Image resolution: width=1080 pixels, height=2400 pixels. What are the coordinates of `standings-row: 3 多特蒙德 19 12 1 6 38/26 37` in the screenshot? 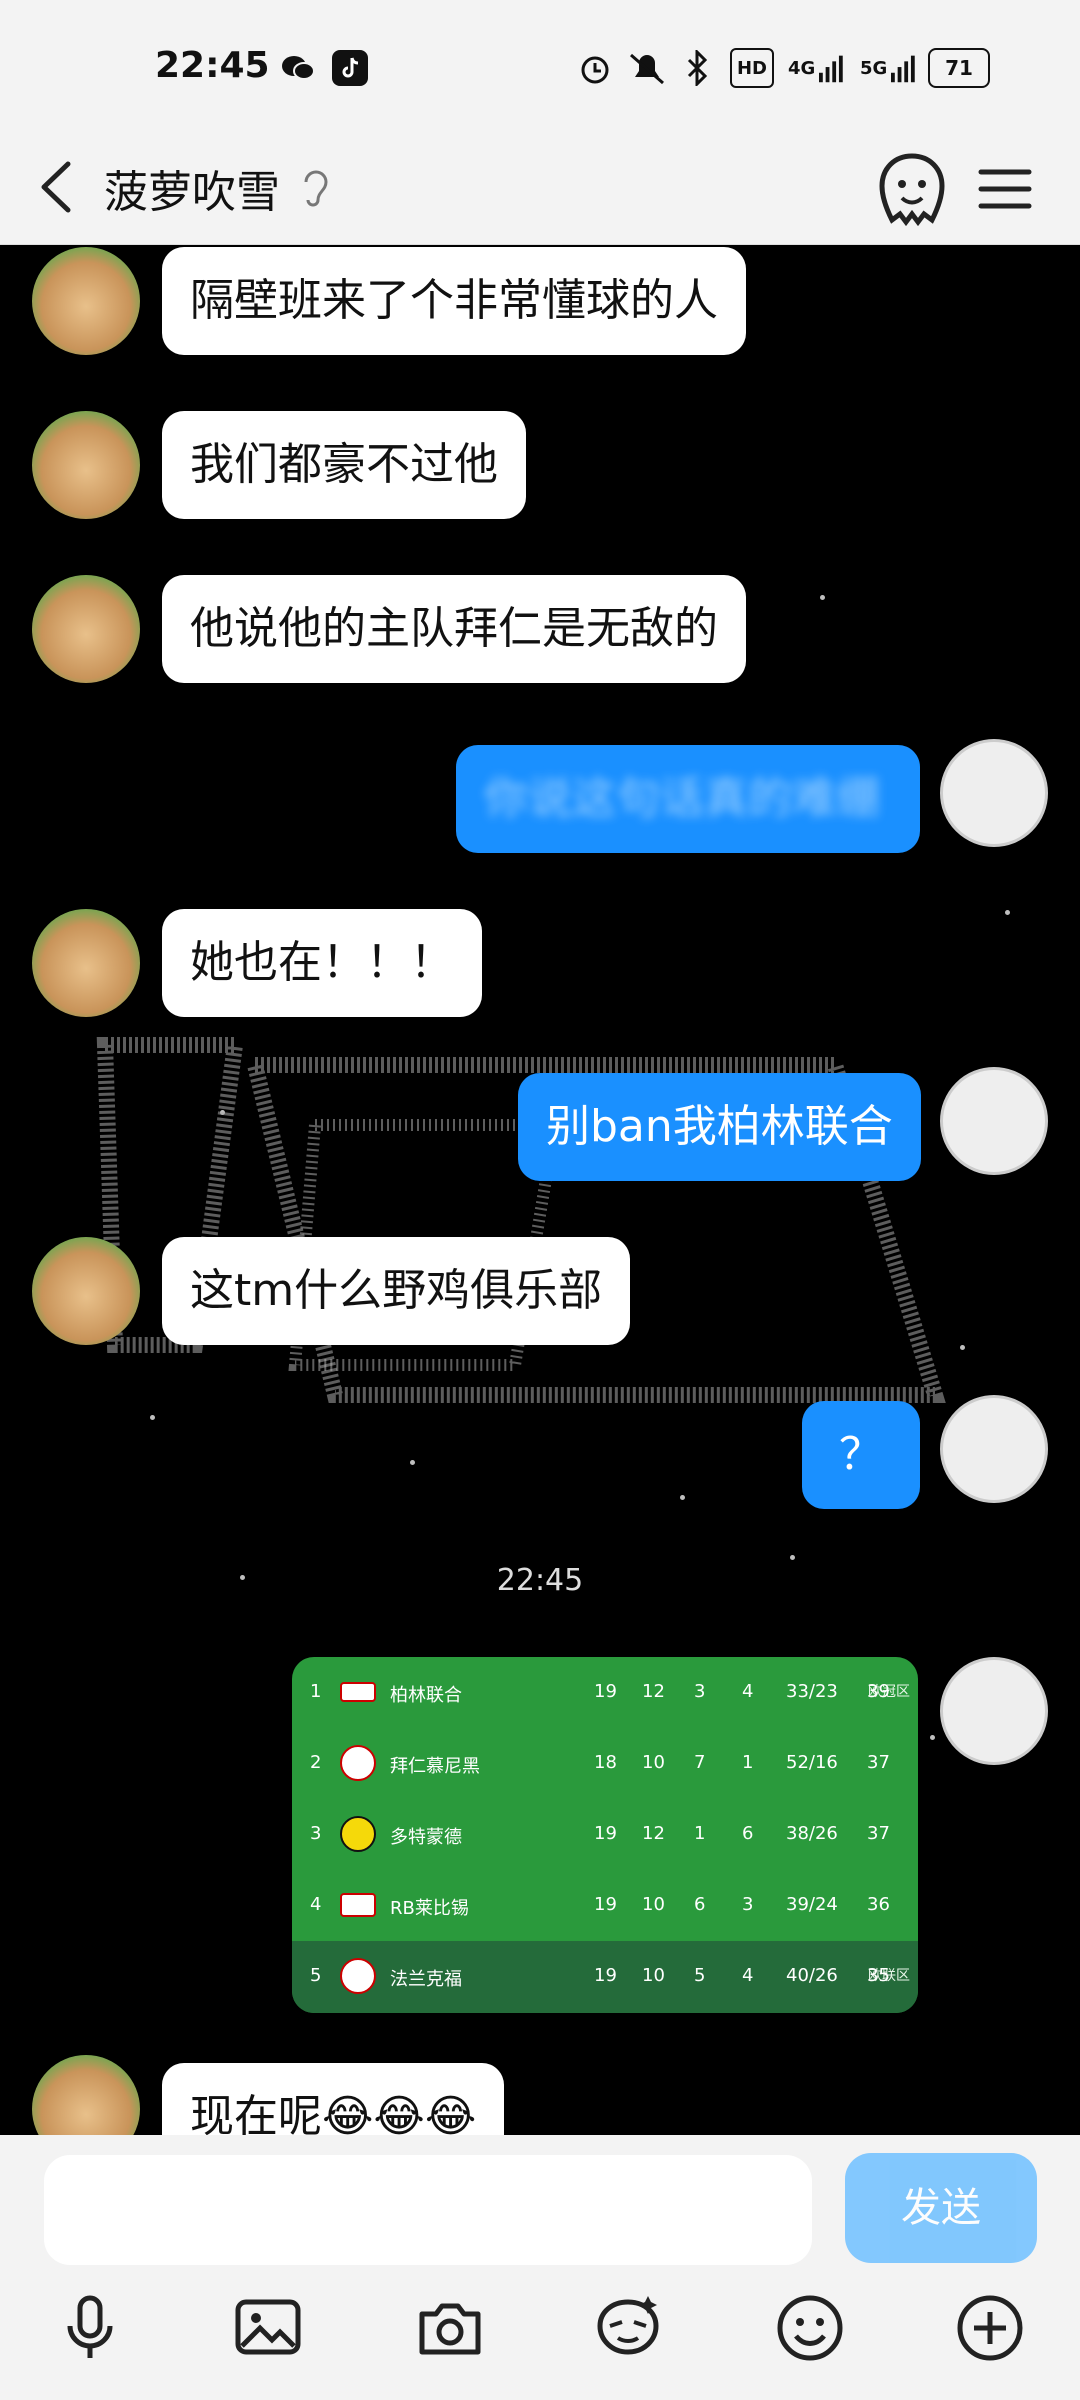 It's located at (605, 1834).